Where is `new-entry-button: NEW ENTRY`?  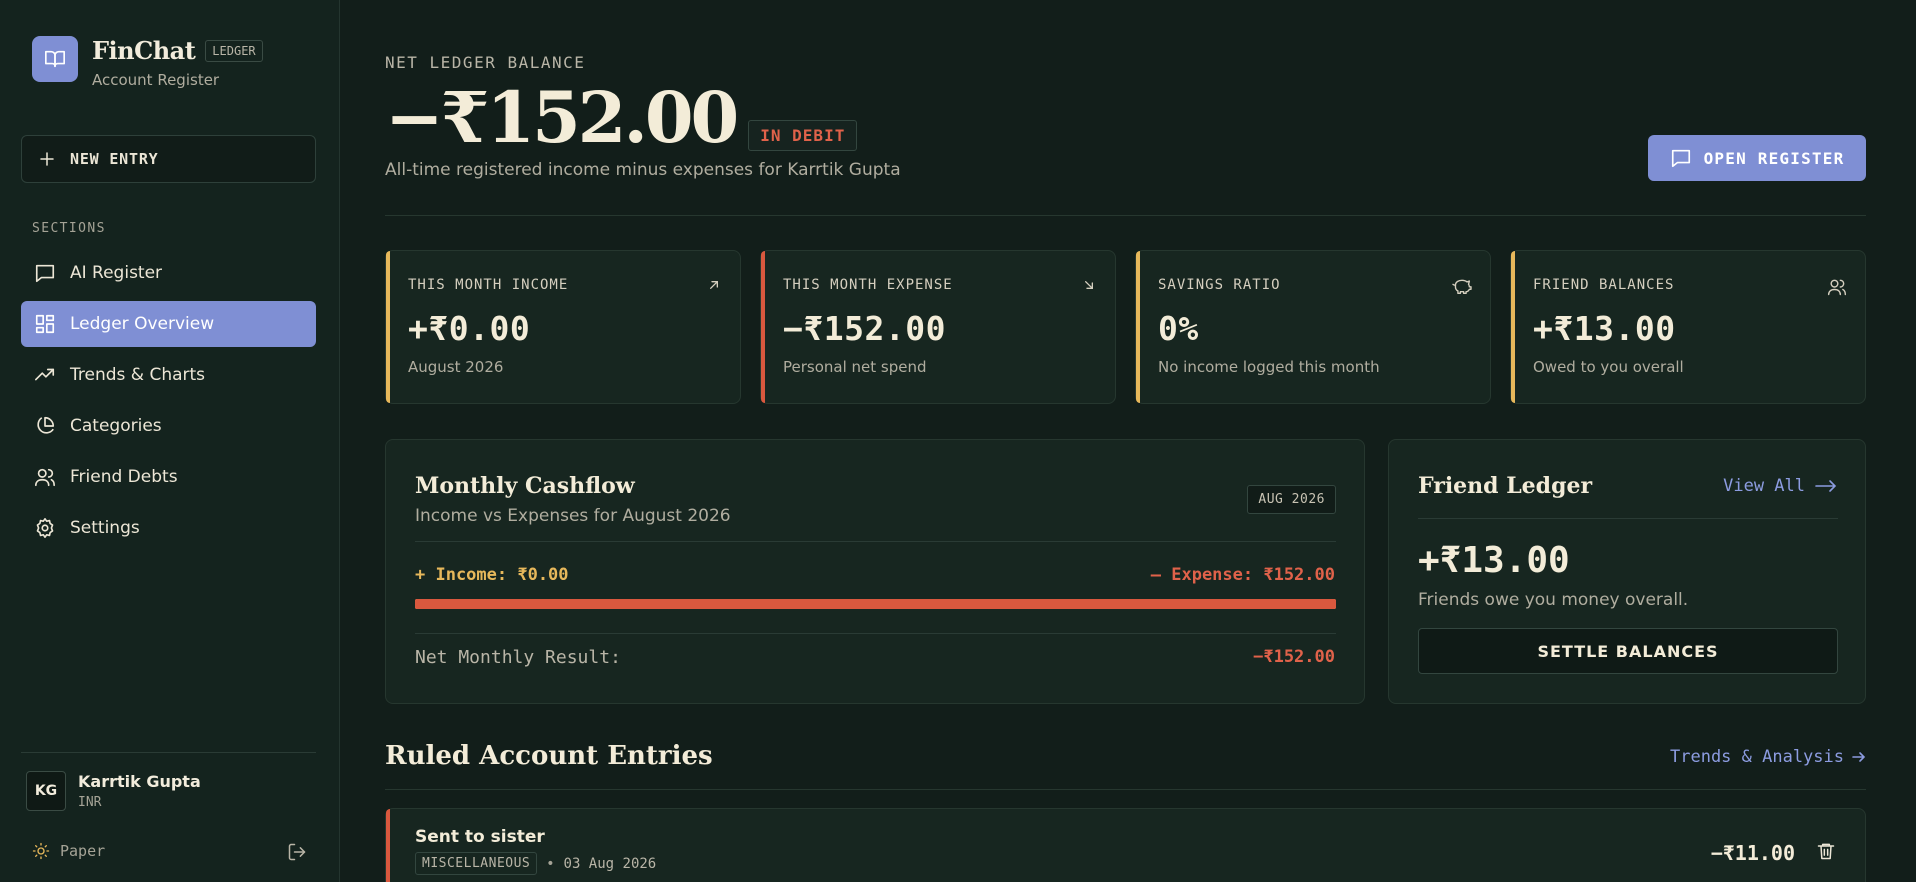 new-entry-button: NEW ENTRY is located at coordinates (168, 159).